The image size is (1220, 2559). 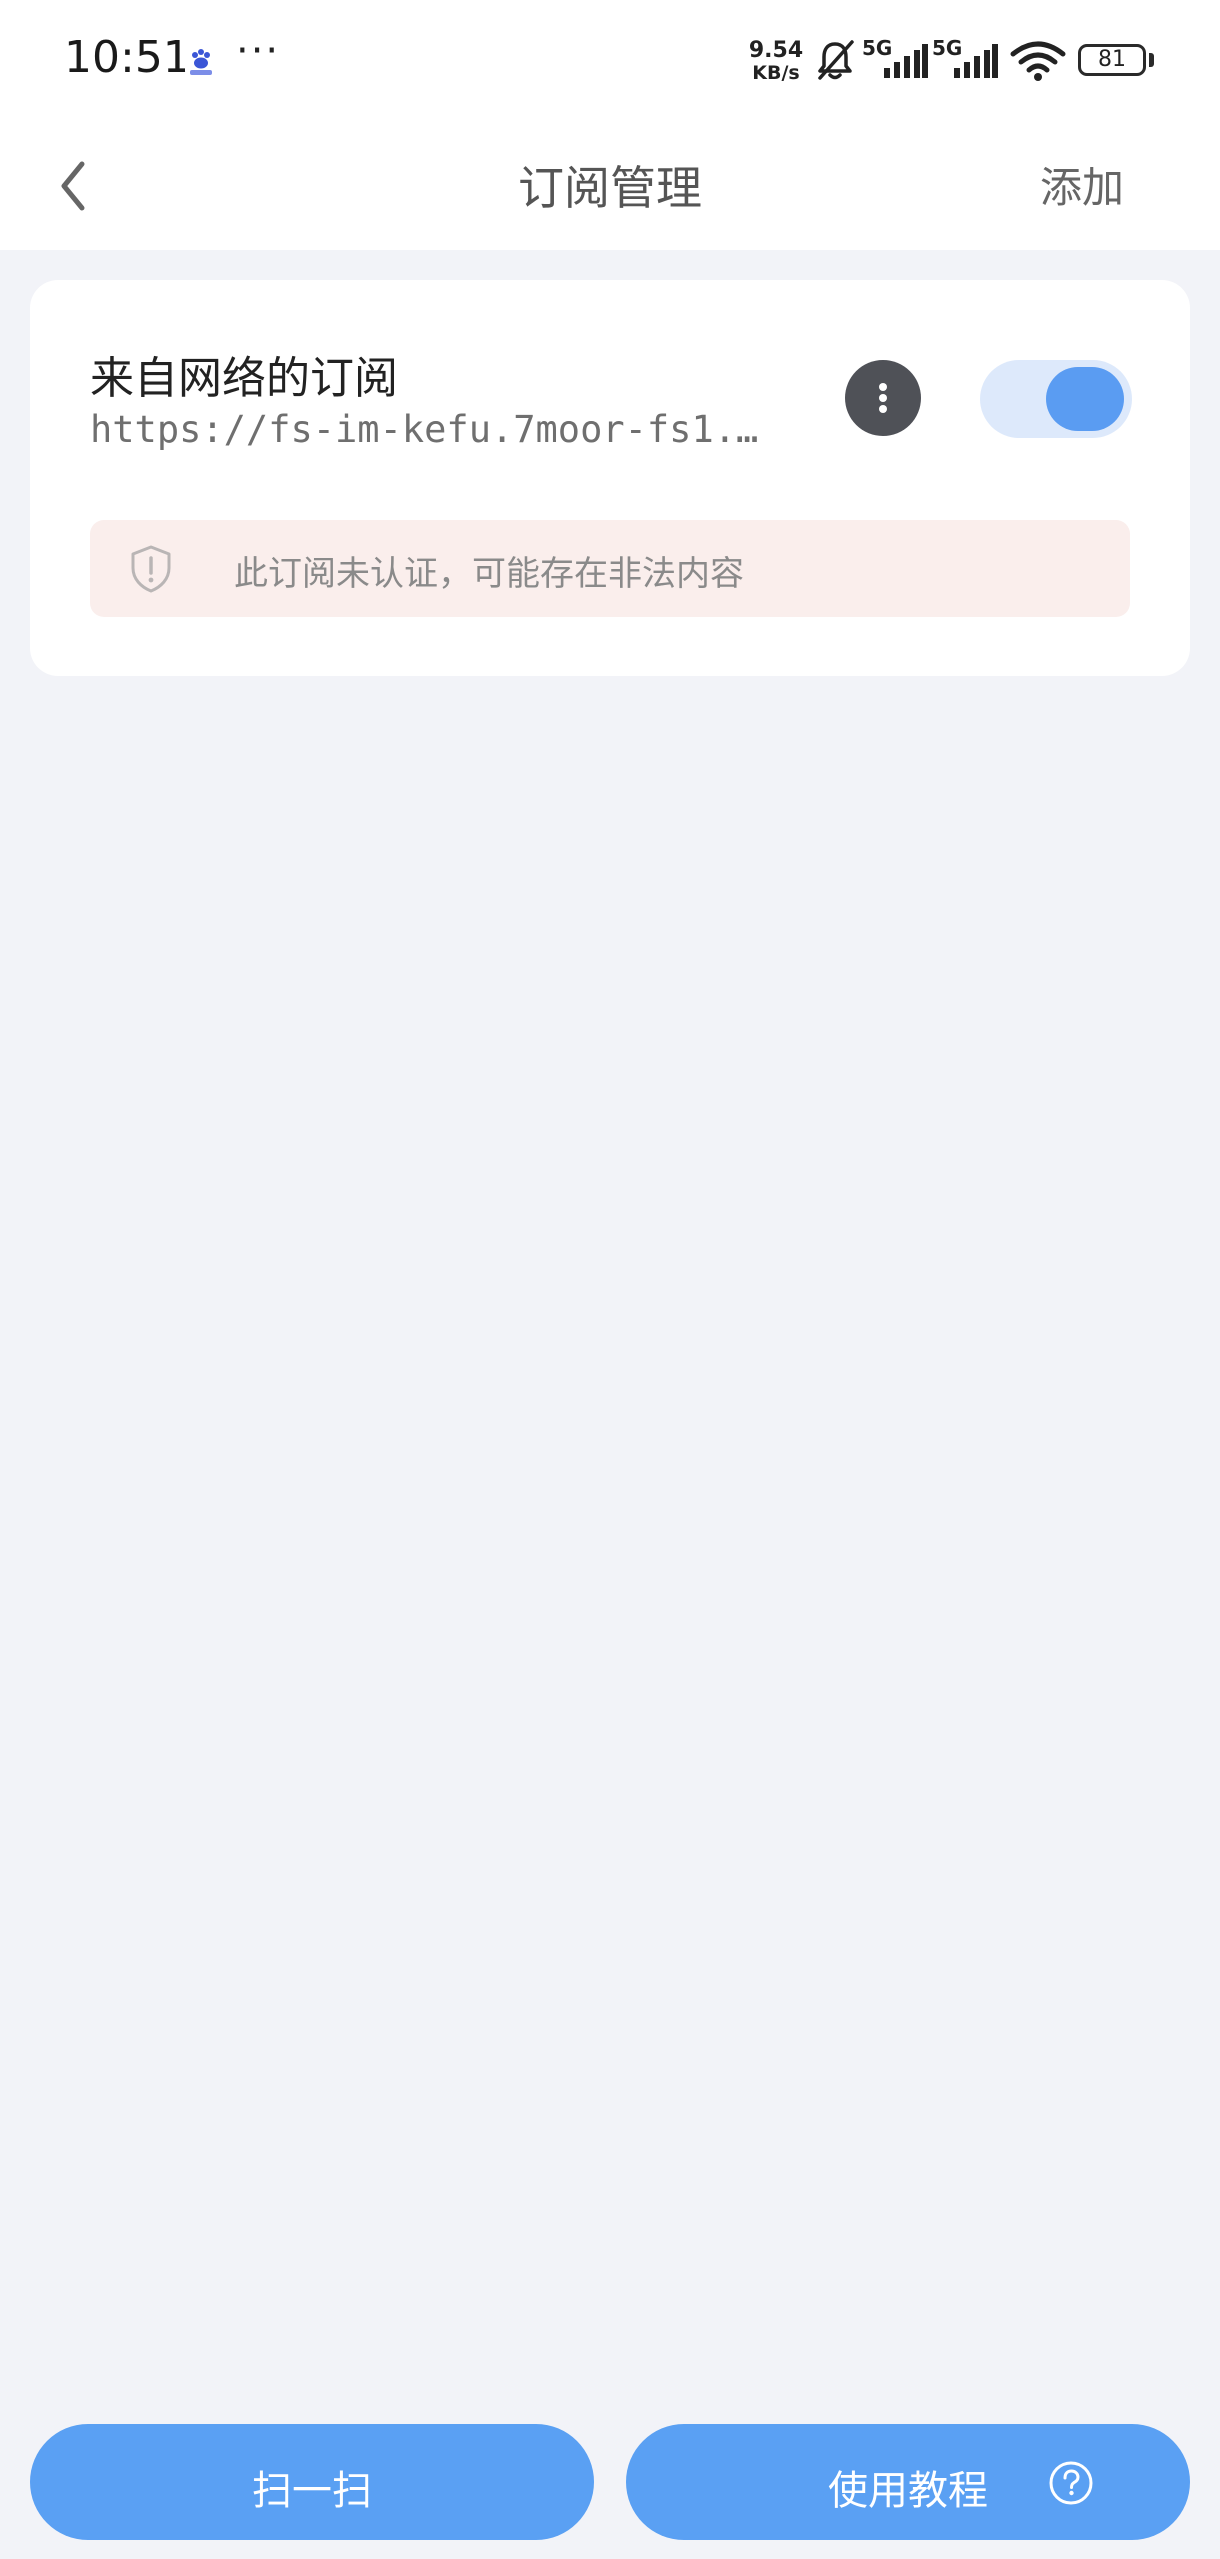 What do you see at coordinates (258, 51) in the screenshot?
I see `more-notifications-indicator: ···` at bounding box center [258, 51].